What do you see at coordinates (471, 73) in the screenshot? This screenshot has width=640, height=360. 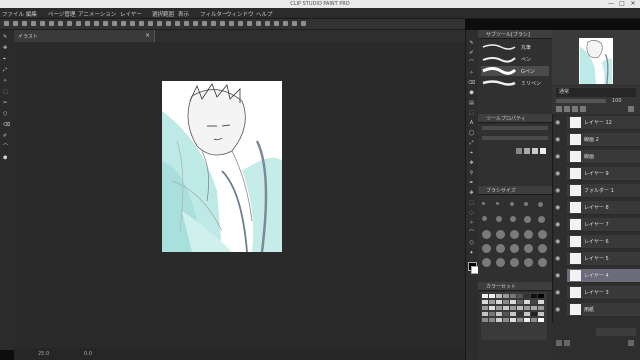 I see `airbrush-tool-icon: ✧` at bounding box center [471, 73].